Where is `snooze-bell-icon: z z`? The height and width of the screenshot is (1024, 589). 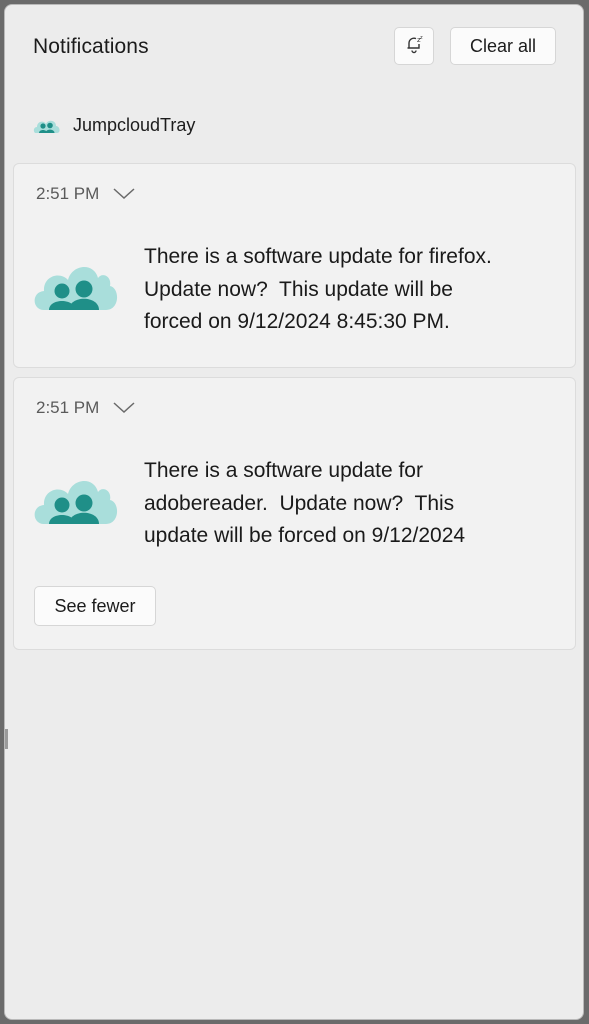
snooze-bell-icon: z z is located at coordinates (414, 46).